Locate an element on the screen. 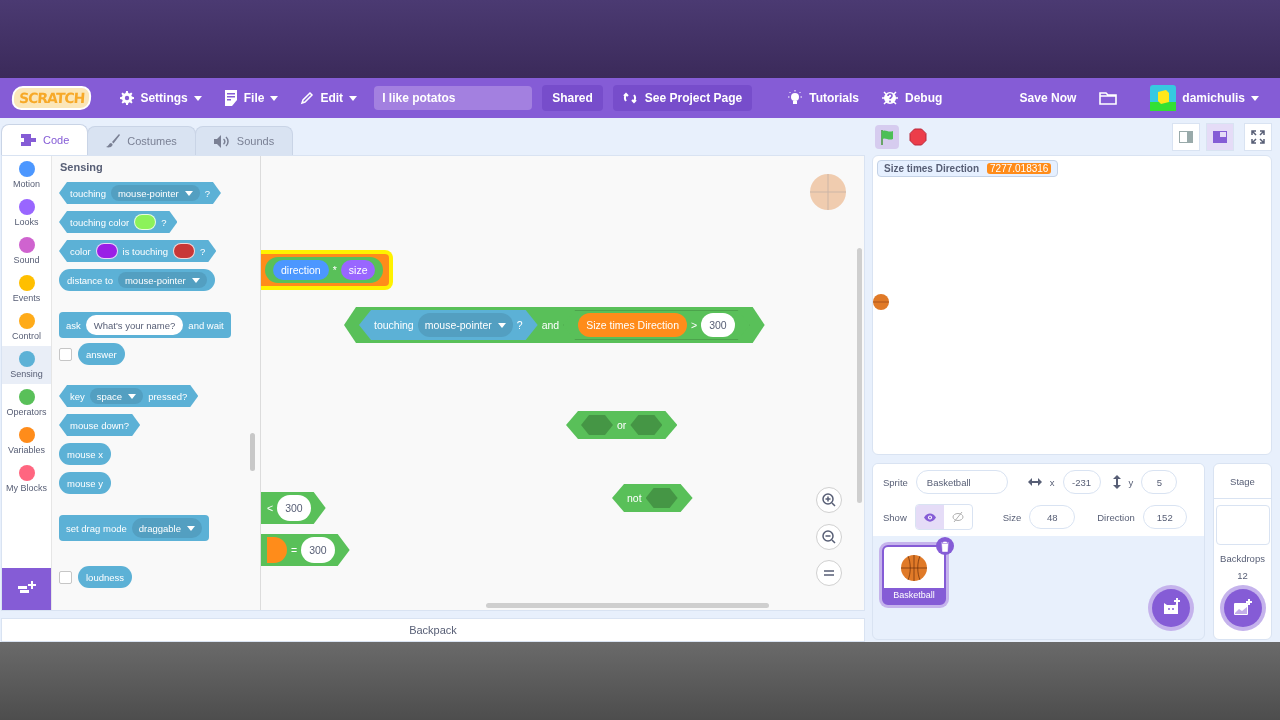 This screenshot has width=1280, height=720. trash-icon is located at coordinates (945, 546).